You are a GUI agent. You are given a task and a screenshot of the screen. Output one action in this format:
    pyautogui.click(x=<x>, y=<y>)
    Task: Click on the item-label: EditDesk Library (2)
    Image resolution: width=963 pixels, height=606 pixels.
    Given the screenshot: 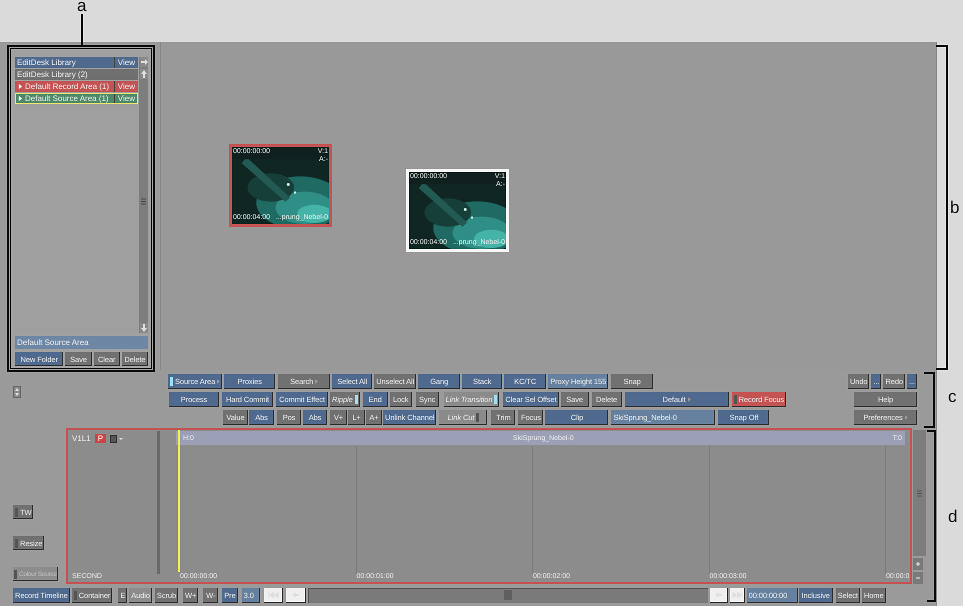 What is the action you would take?
    pyautogui.click(x=53, y=74)
    